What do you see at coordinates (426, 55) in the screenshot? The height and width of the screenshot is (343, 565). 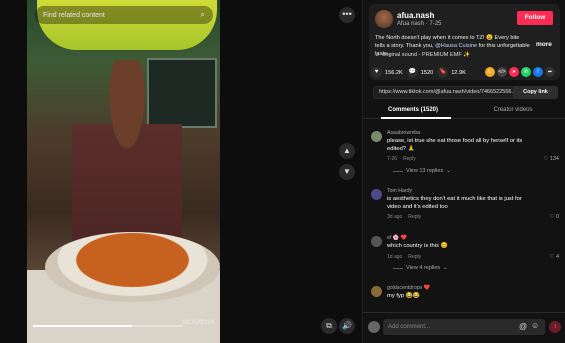 I see `music-title: original sound - PREMIUM EMF ✨` at bounding box center [426, 55].